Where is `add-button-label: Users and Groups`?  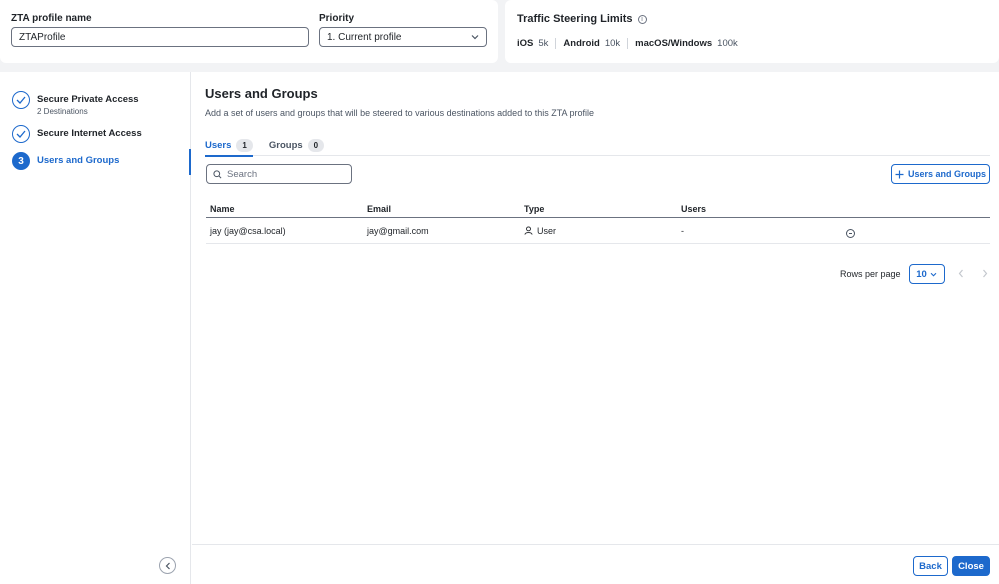
add-button-label: Users and Groups is located at coordinates (947, 174).